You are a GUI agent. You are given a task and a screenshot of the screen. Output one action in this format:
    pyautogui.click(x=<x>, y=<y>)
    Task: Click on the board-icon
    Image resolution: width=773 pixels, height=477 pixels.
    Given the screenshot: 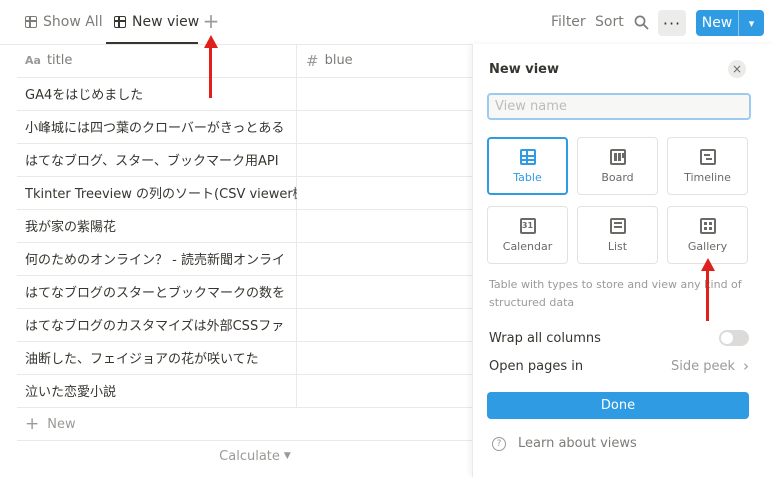 What is the action you would take?
    pyautogui.click(x=617, y=156)
    